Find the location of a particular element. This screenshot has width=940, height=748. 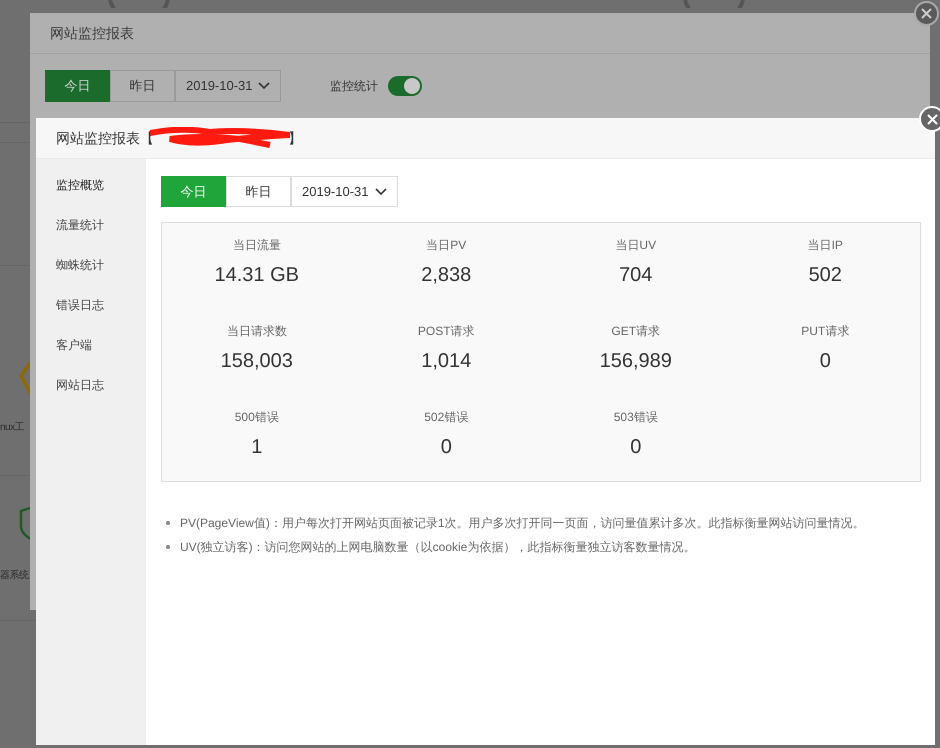

close-button is located at coordinates (926, 13).